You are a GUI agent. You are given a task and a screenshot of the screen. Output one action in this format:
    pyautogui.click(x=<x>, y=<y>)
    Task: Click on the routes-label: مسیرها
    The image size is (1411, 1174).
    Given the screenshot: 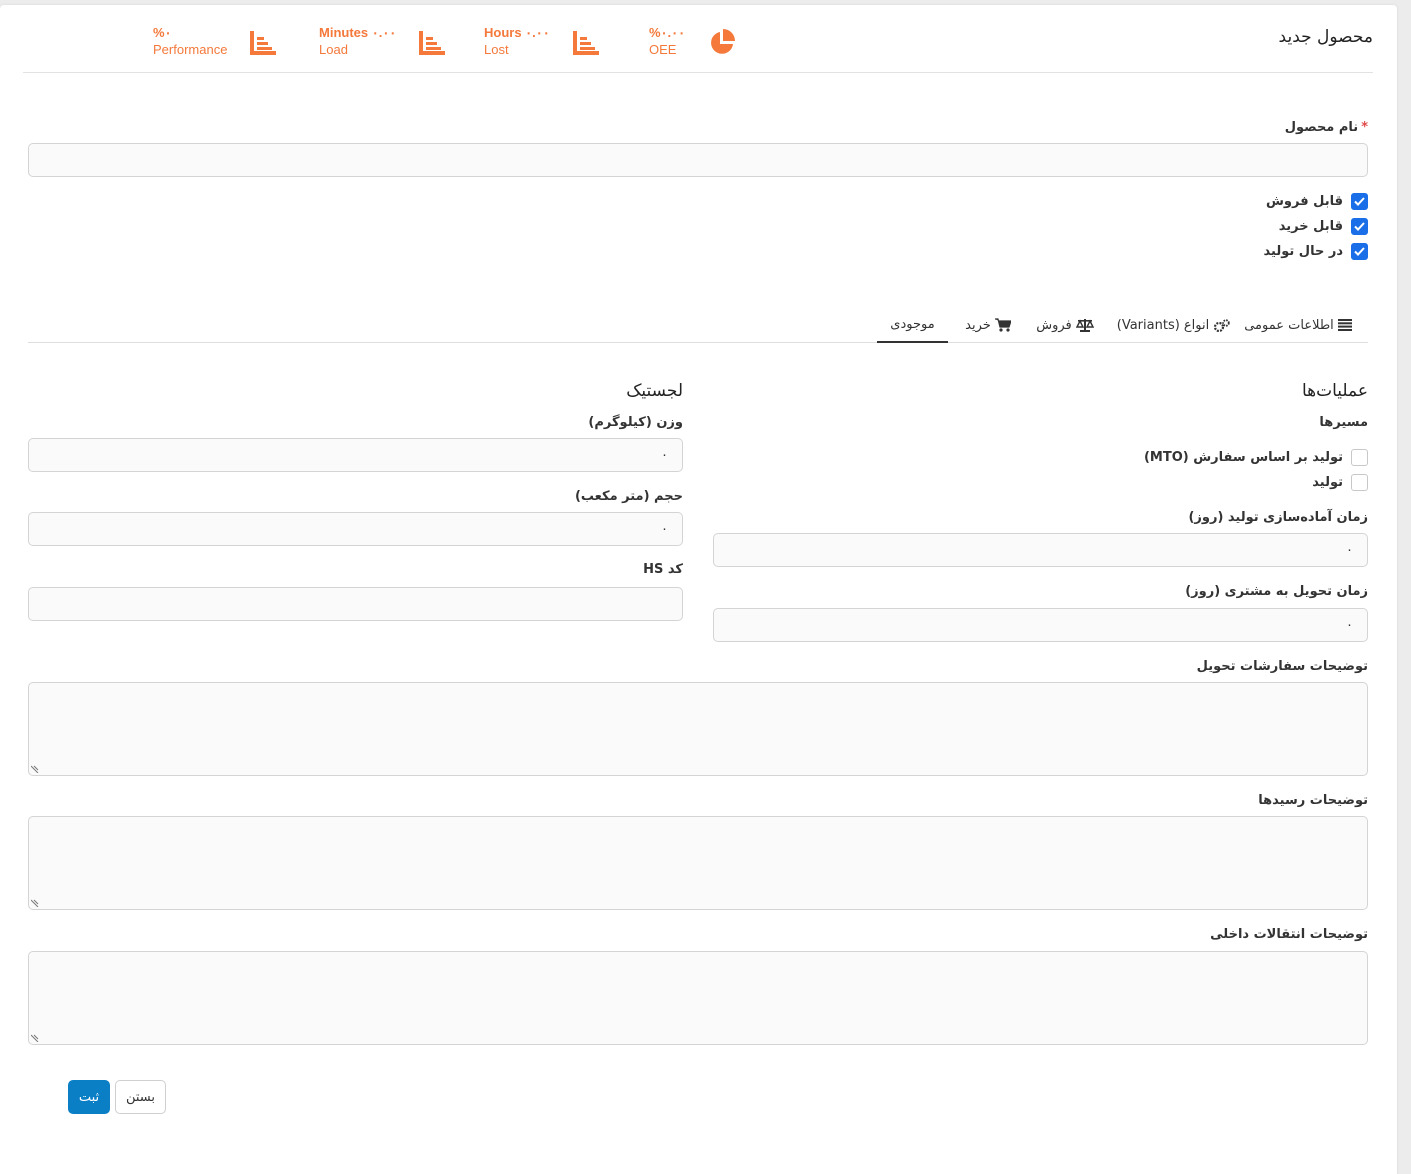 What is the action you would take?
    pyautogui.click(x=1343, y=422)
    